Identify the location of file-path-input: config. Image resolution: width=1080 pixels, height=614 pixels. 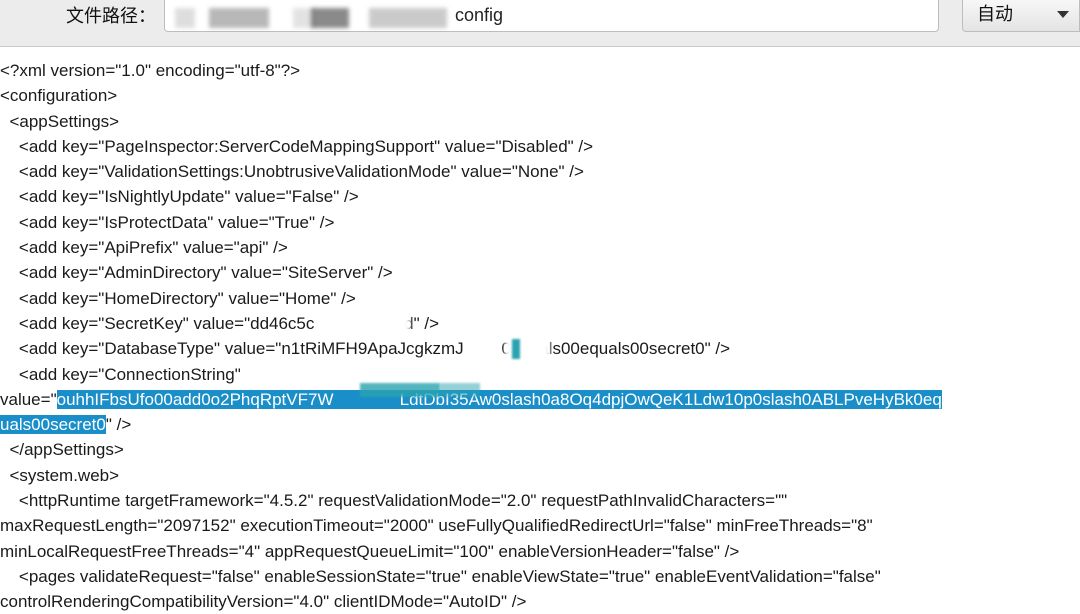
(551, 16).